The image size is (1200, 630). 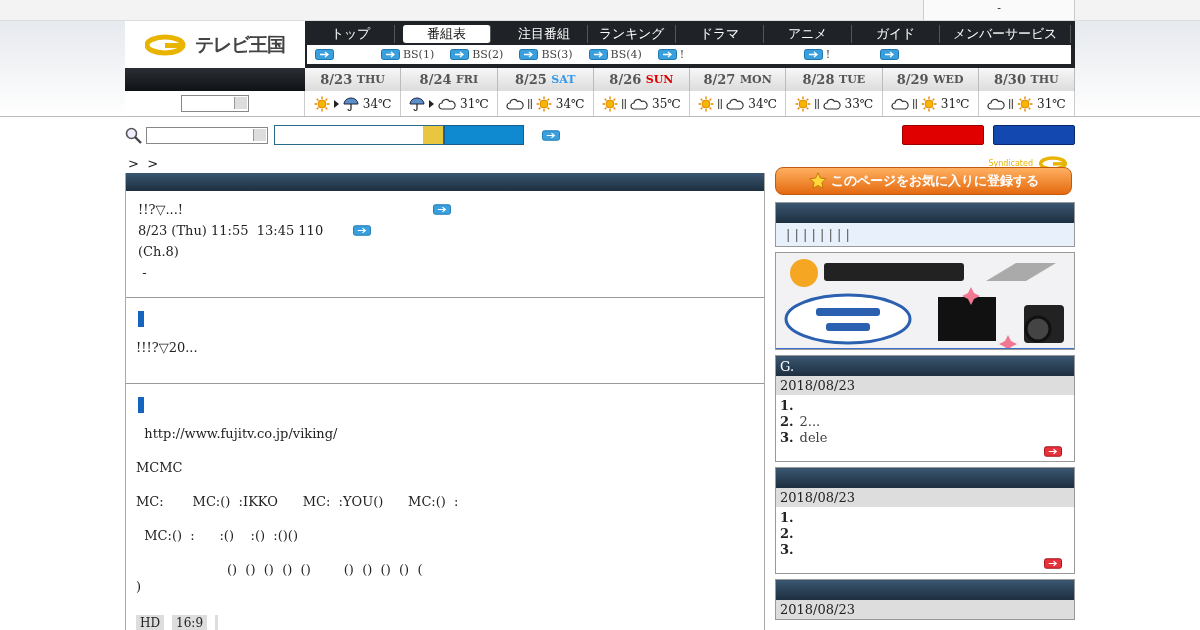 I want to click on area-select, so click(x=214, y=103).